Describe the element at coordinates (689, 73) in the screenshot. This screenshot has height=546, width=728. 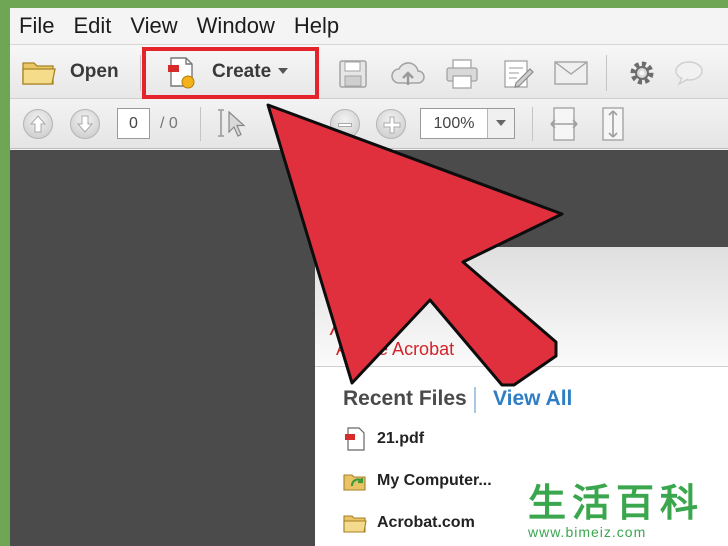
I see `comment-icon` at that location.